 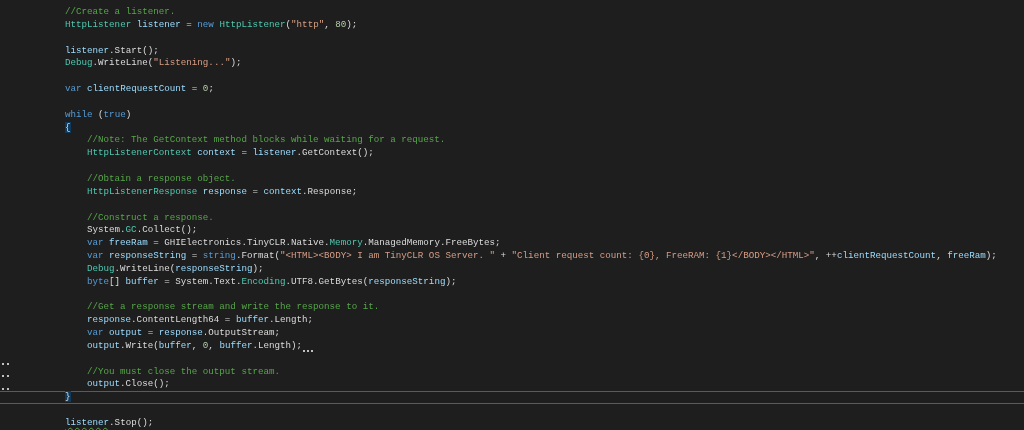 I want to click on code-line: Debug.WriteLine(responseString);, so click(x=175, y=269).